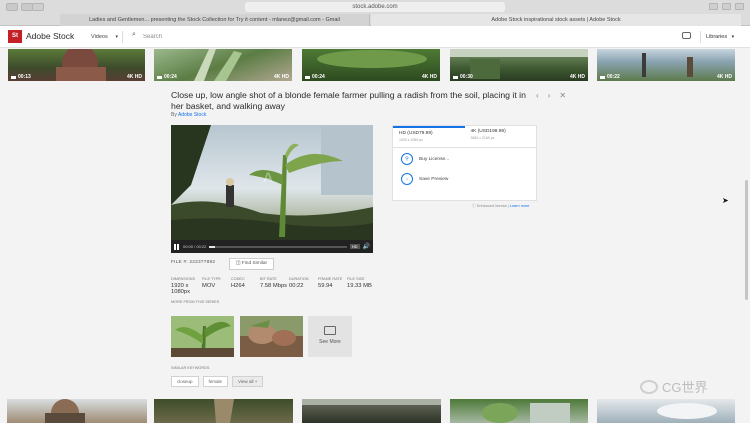 The height and width of the screenshot is (423, 750). I want to click on asset-author: By Adobe Stock, so click(188, 115).